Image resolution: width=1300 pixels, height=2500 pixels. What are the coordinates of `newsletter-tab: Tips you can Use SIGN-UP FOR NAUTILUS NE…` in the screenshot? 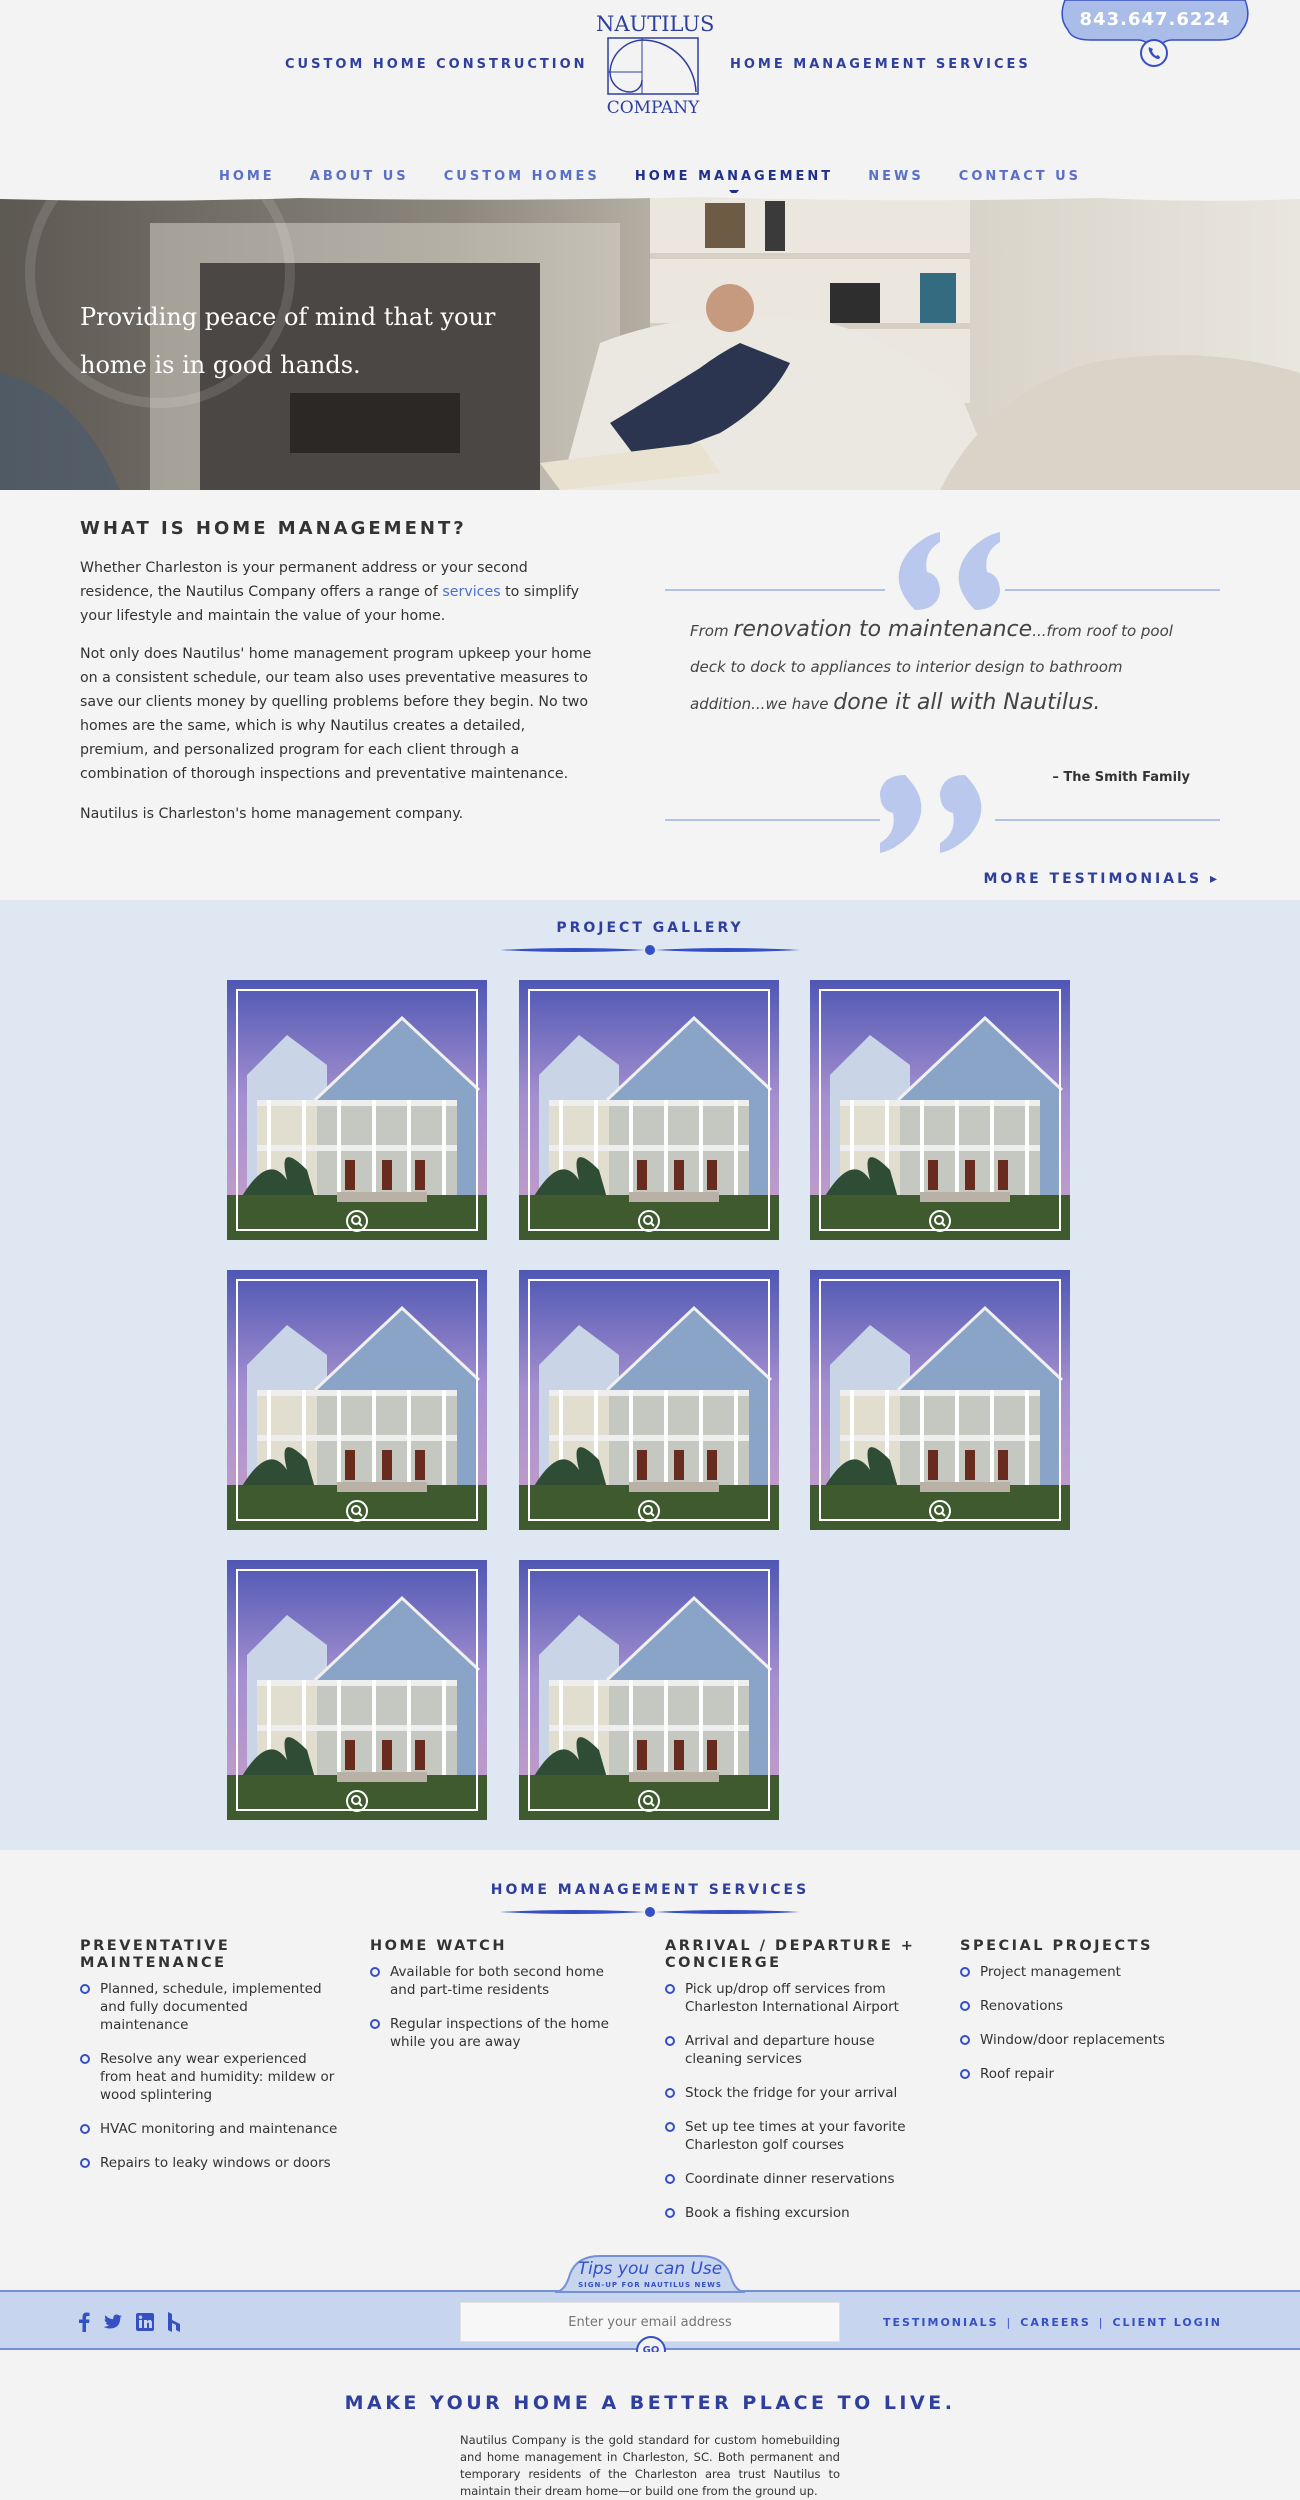 It's located at (650, 2274).